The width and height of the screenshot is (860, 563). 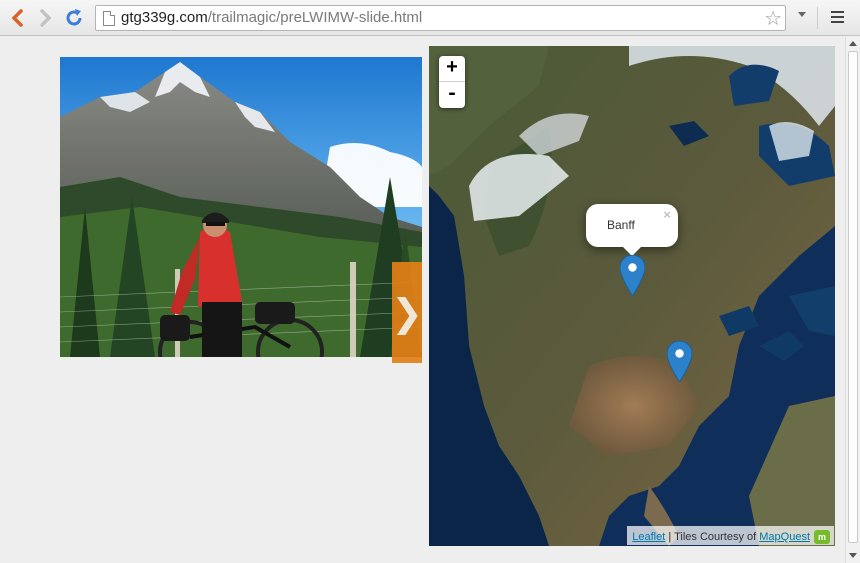 I want to click on next-slide-button: ❯, so click(x=407, y=312).